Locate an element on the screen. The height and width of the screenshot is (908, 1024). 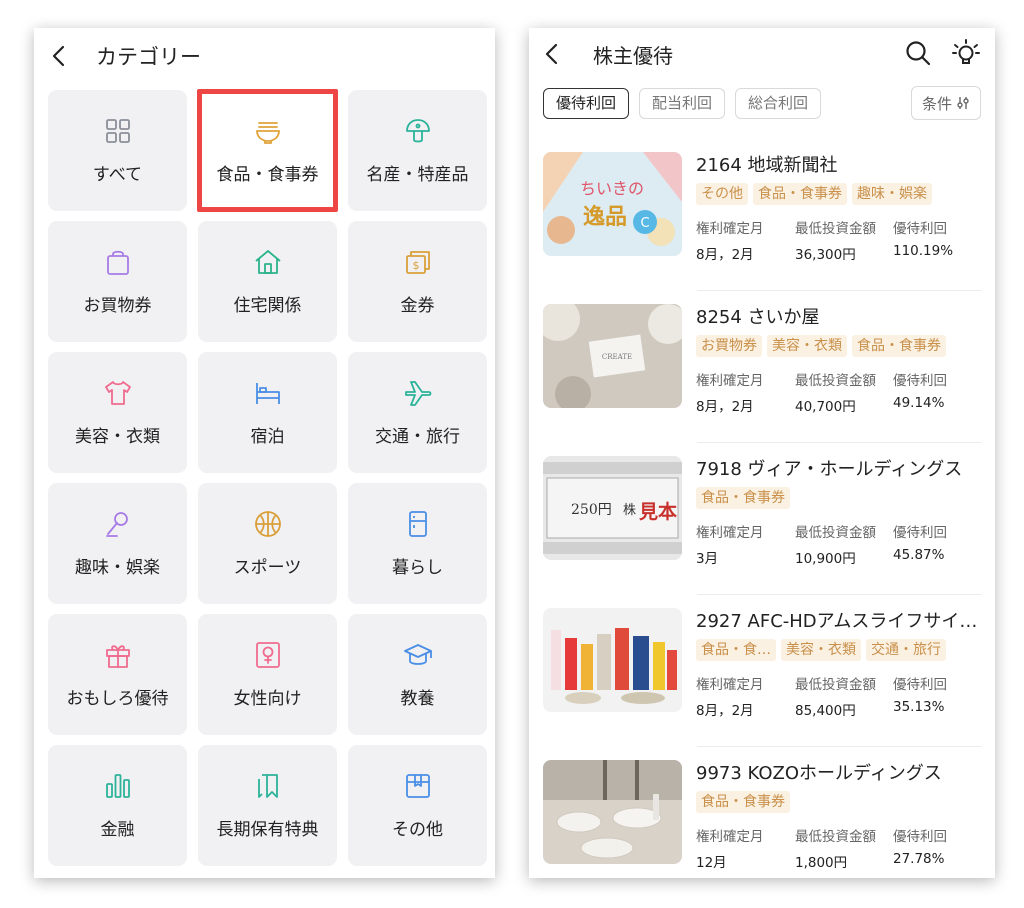
condition-button: 条件 is located at coordinates (946, 103).